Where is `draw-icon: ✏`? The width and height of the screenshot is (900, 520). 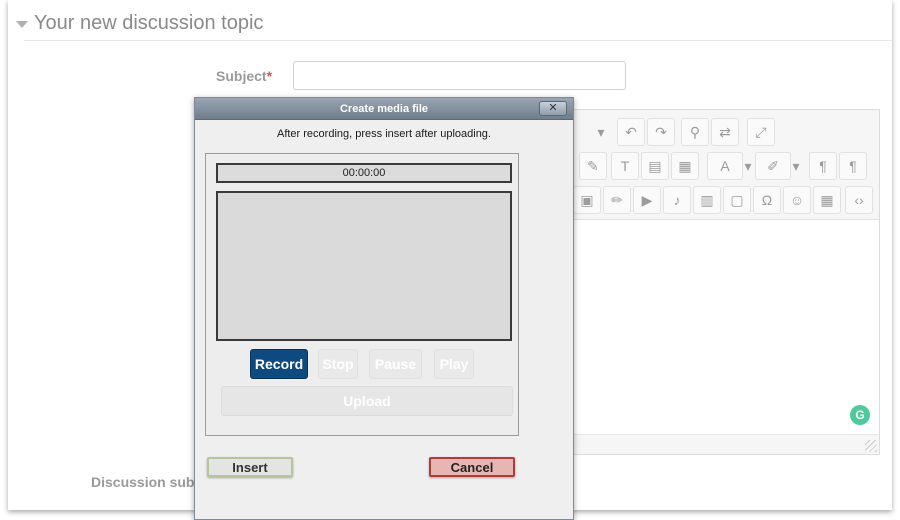 draw-icon: ✏ is located at coordinates (617, 200).